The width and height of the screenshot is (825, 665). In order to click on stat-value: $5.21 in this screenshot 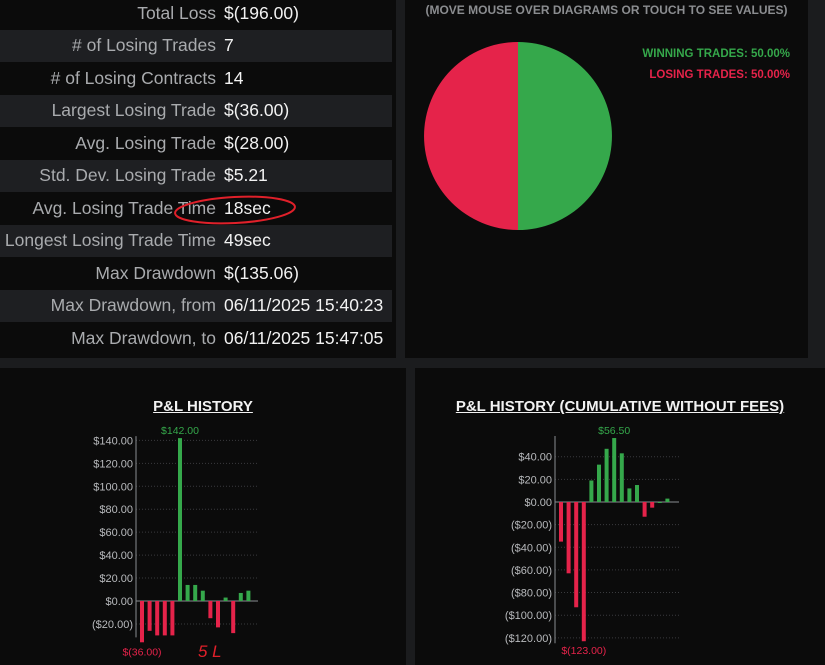, I will do `click(246, 175)`.